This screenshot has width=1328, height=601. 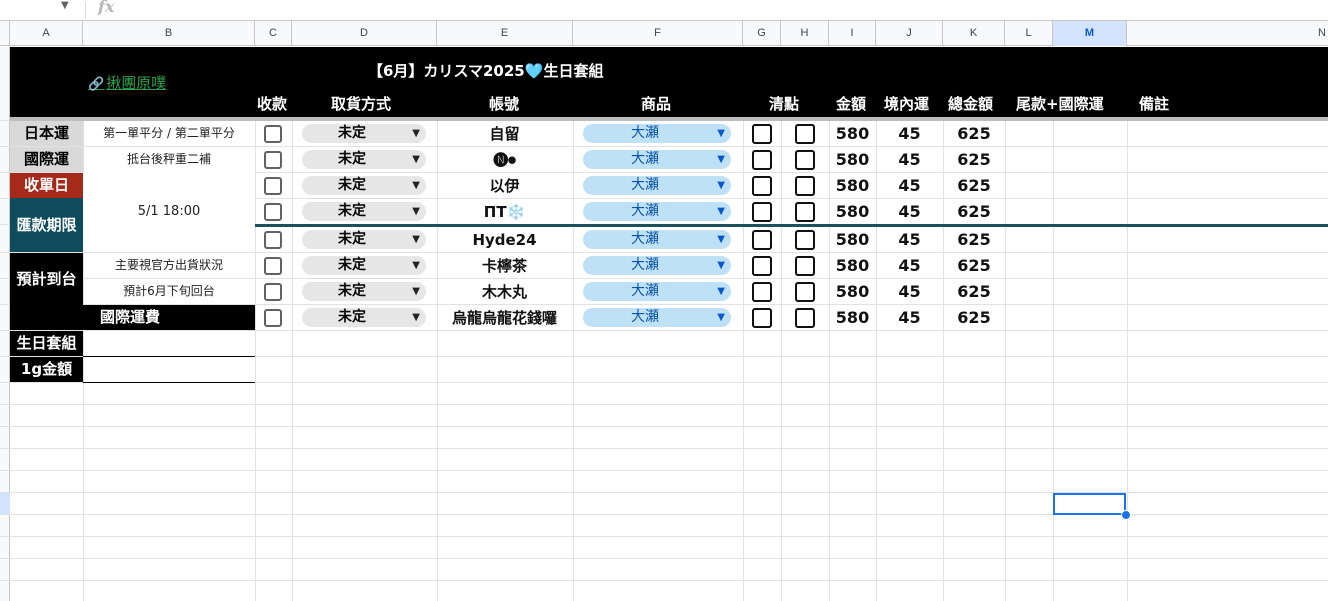 I want to click on group-link-text: 揪團原噗, so click(x=136, y=83).